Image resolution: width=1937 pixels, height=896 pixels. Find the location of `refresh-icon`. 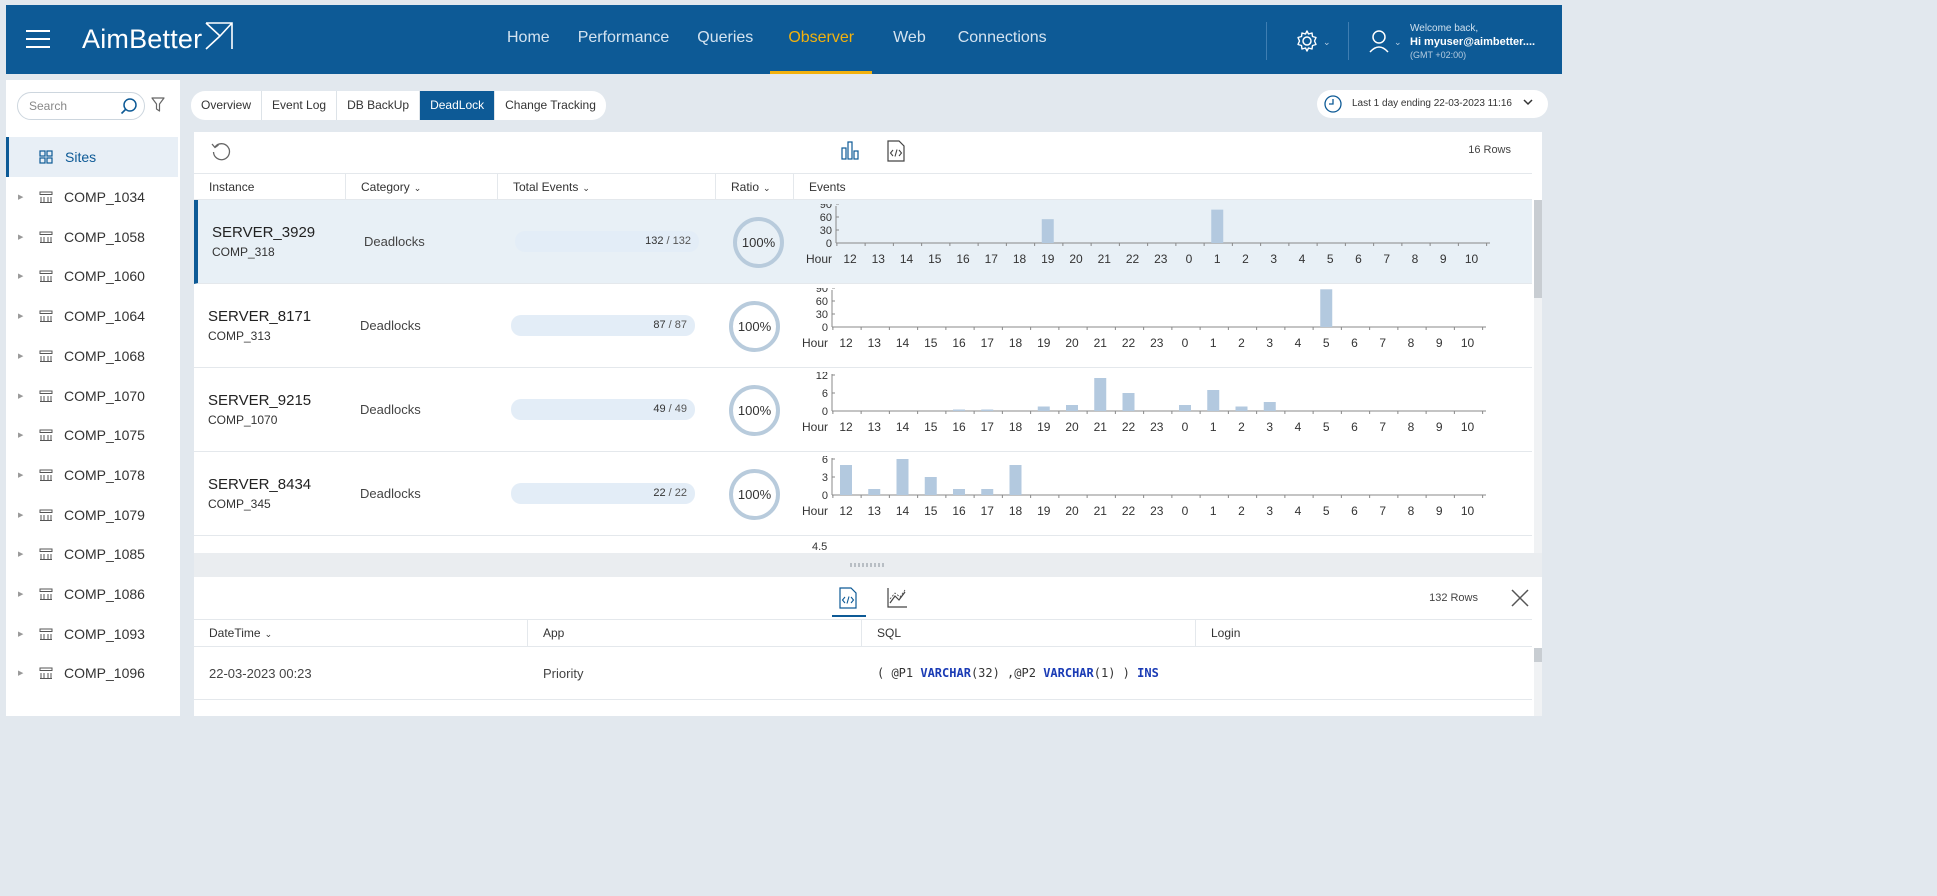

refresh-icon is located at coordinates (221, 152).